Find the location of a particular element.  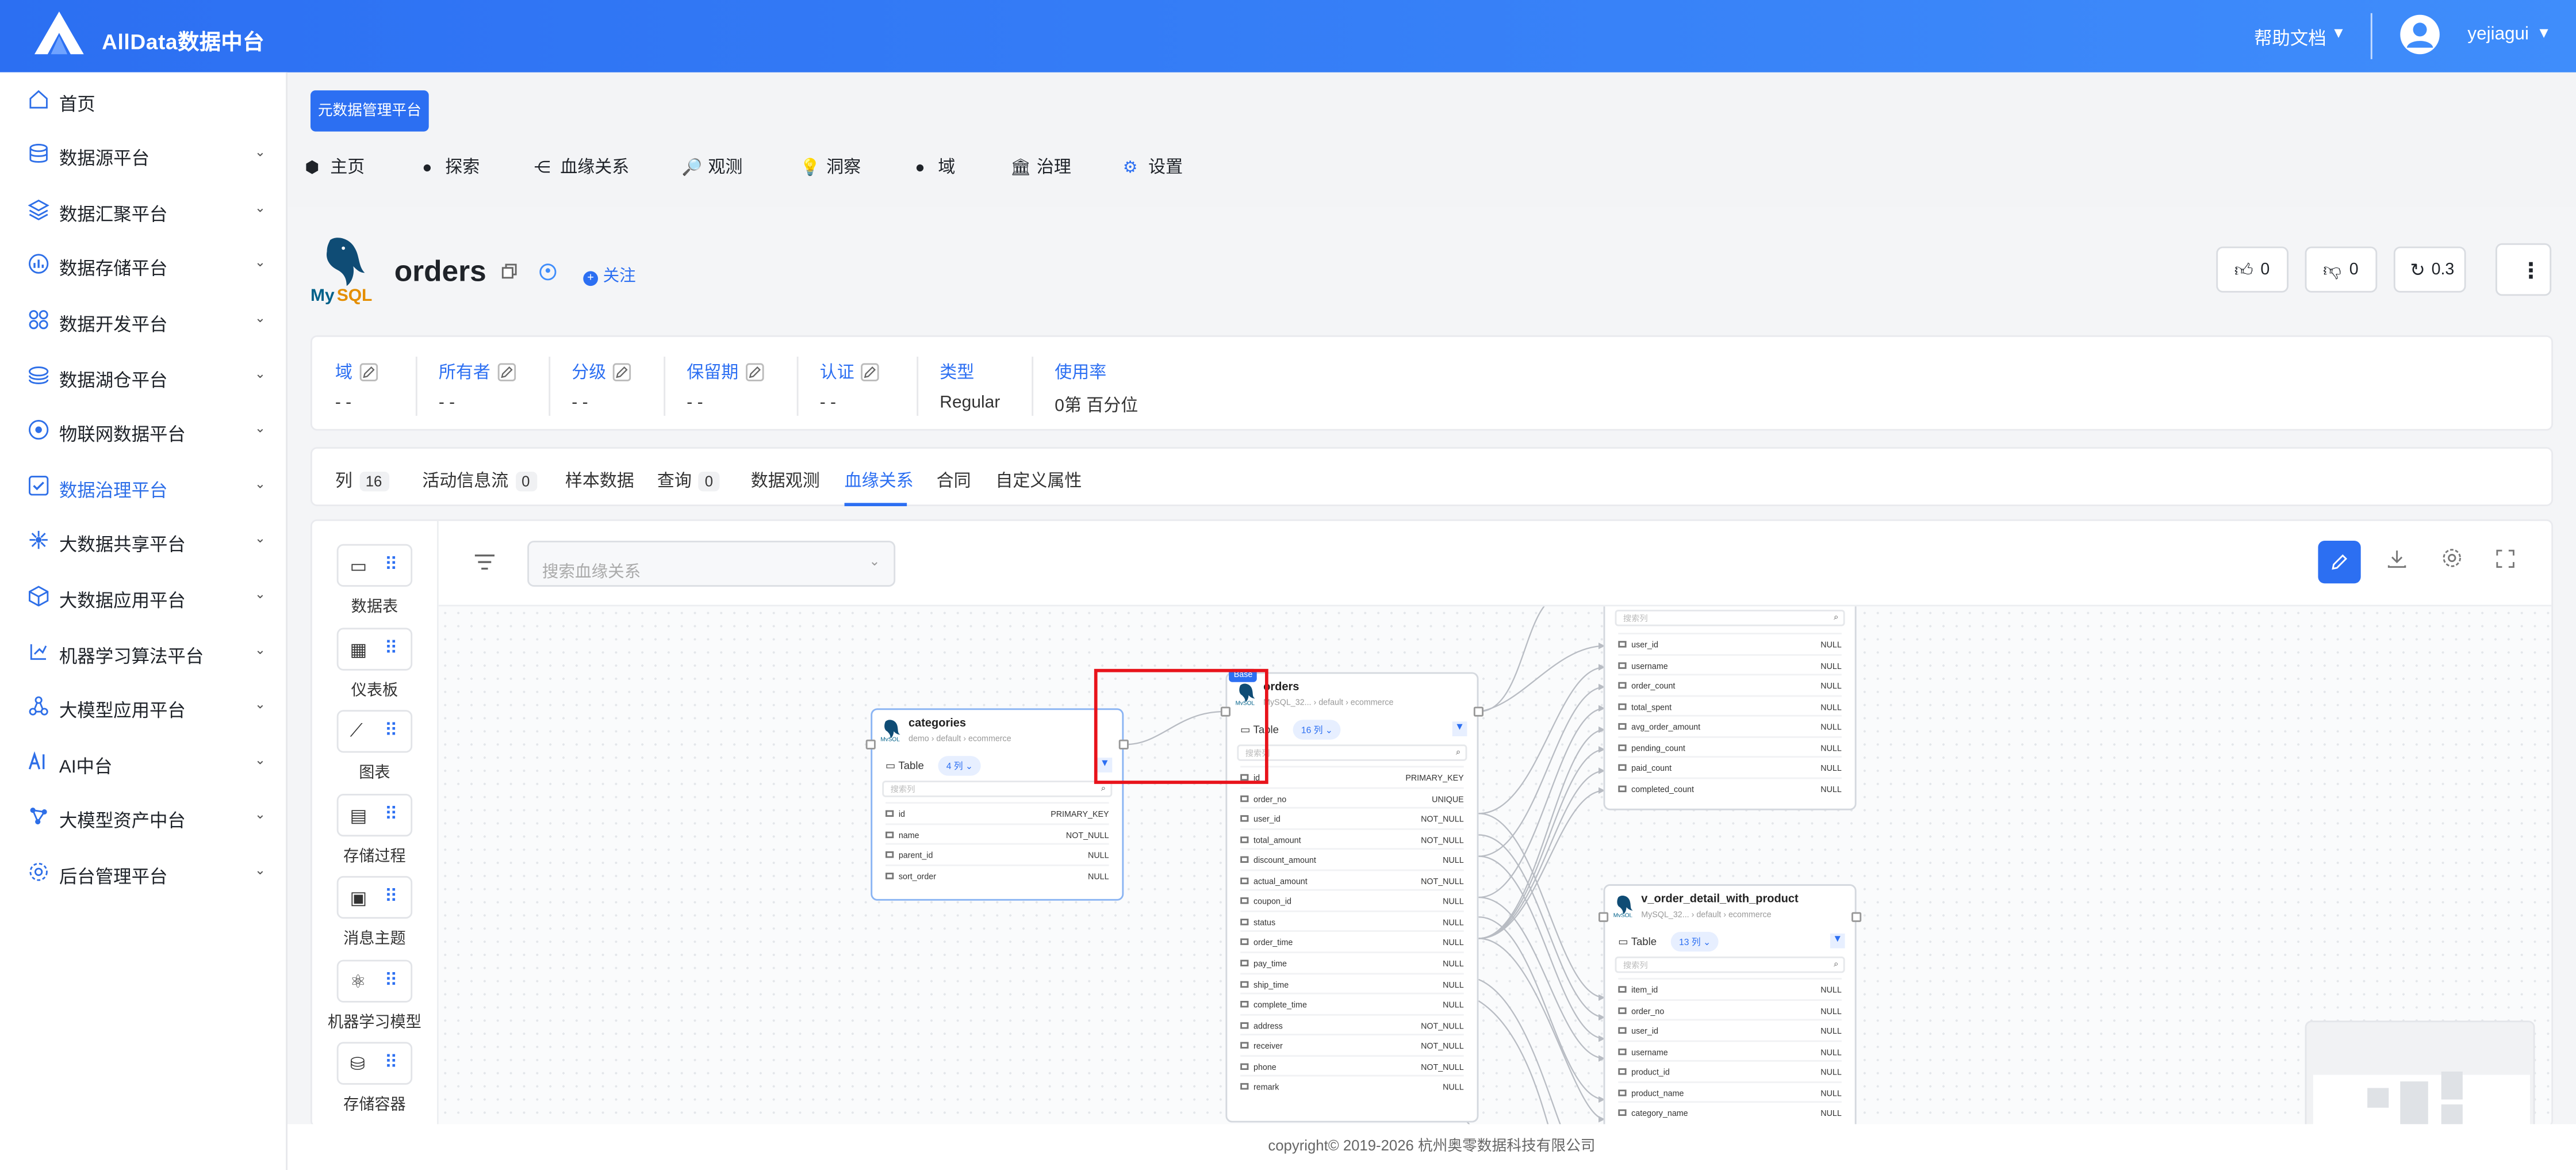

sidebar-item-13: AI中台 ⌄ is located at coordinates (144, 762).